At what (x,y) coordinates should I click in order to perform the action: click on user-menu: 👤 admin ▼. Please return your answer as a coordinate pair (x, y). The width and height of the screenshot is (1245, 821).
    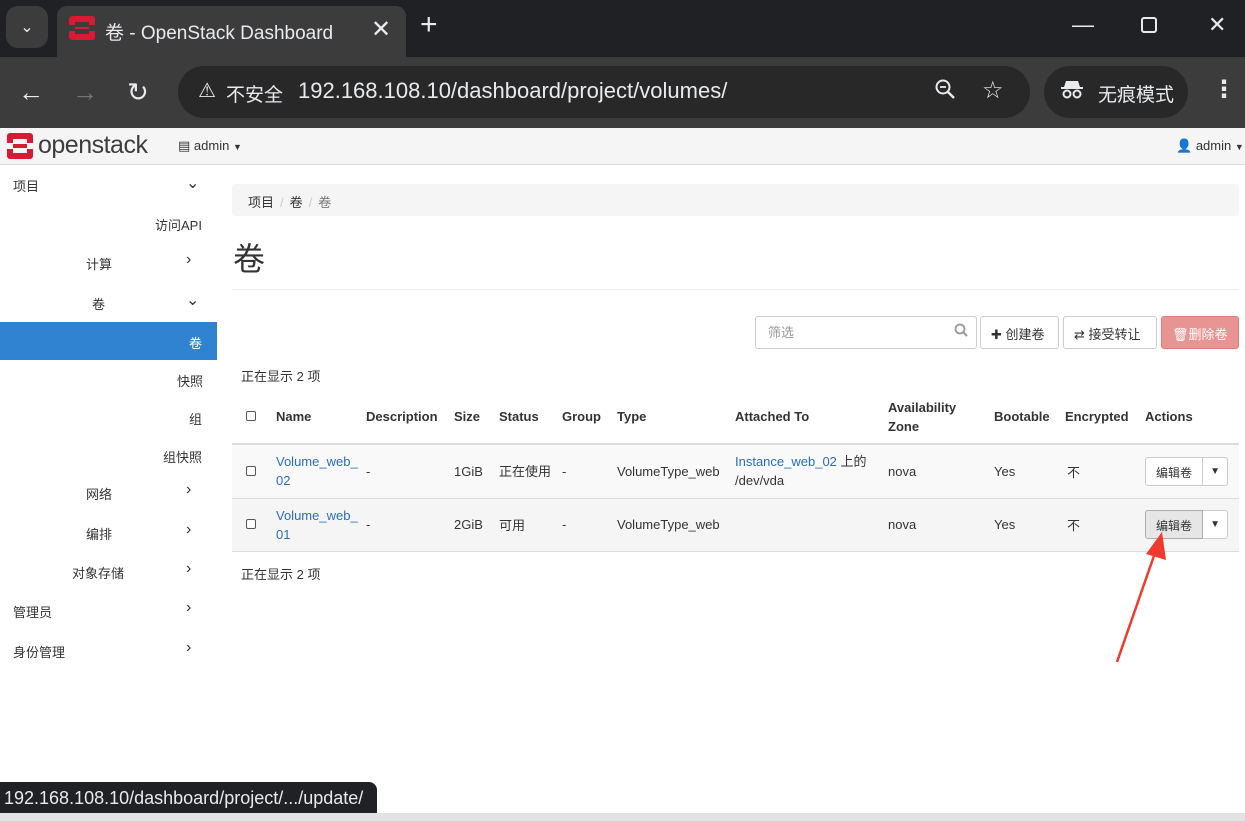
    Looking at the image, I should click on (1210, 146).